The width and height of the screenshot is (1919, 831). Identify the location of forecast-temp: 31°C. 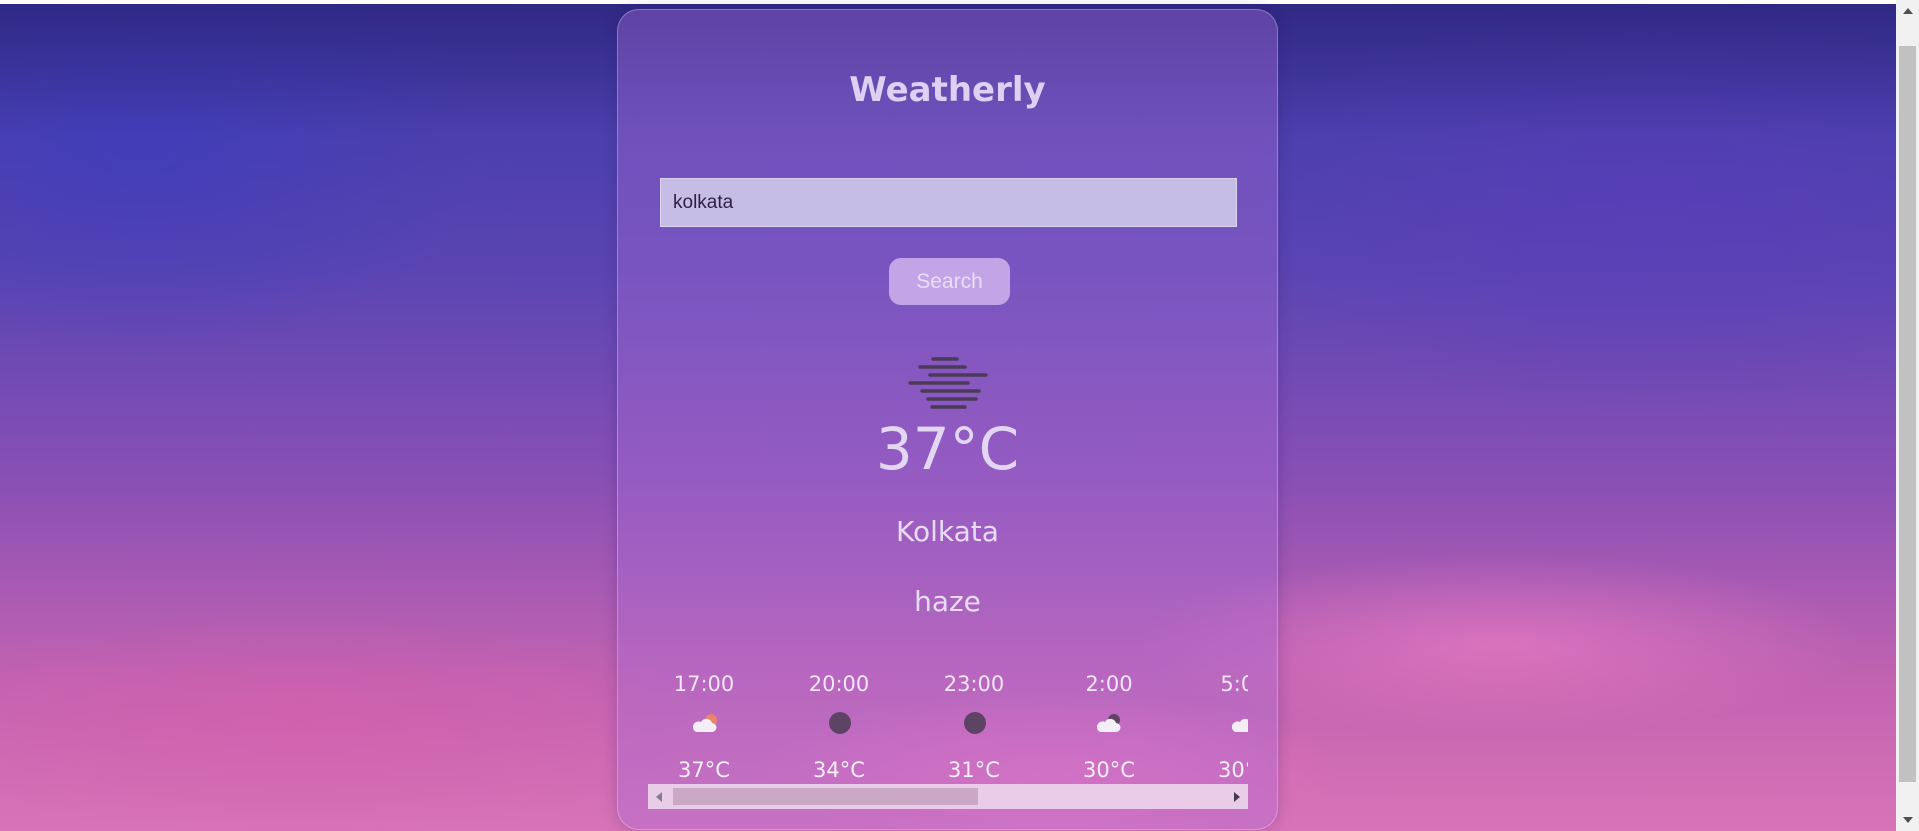
(974, 770).